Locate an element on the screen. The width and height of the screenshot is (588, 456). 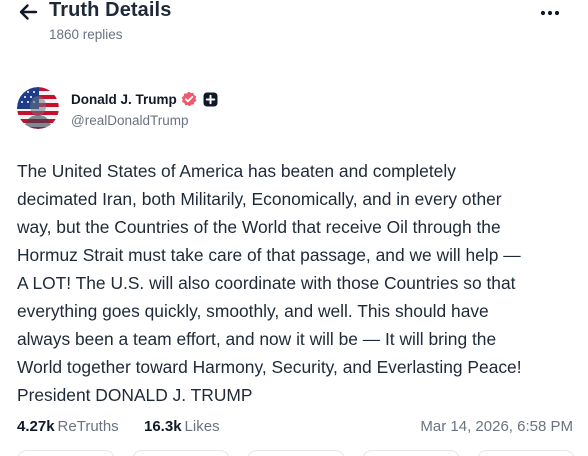
retruths-label: ReTruths is located at coordinates (88, 426).